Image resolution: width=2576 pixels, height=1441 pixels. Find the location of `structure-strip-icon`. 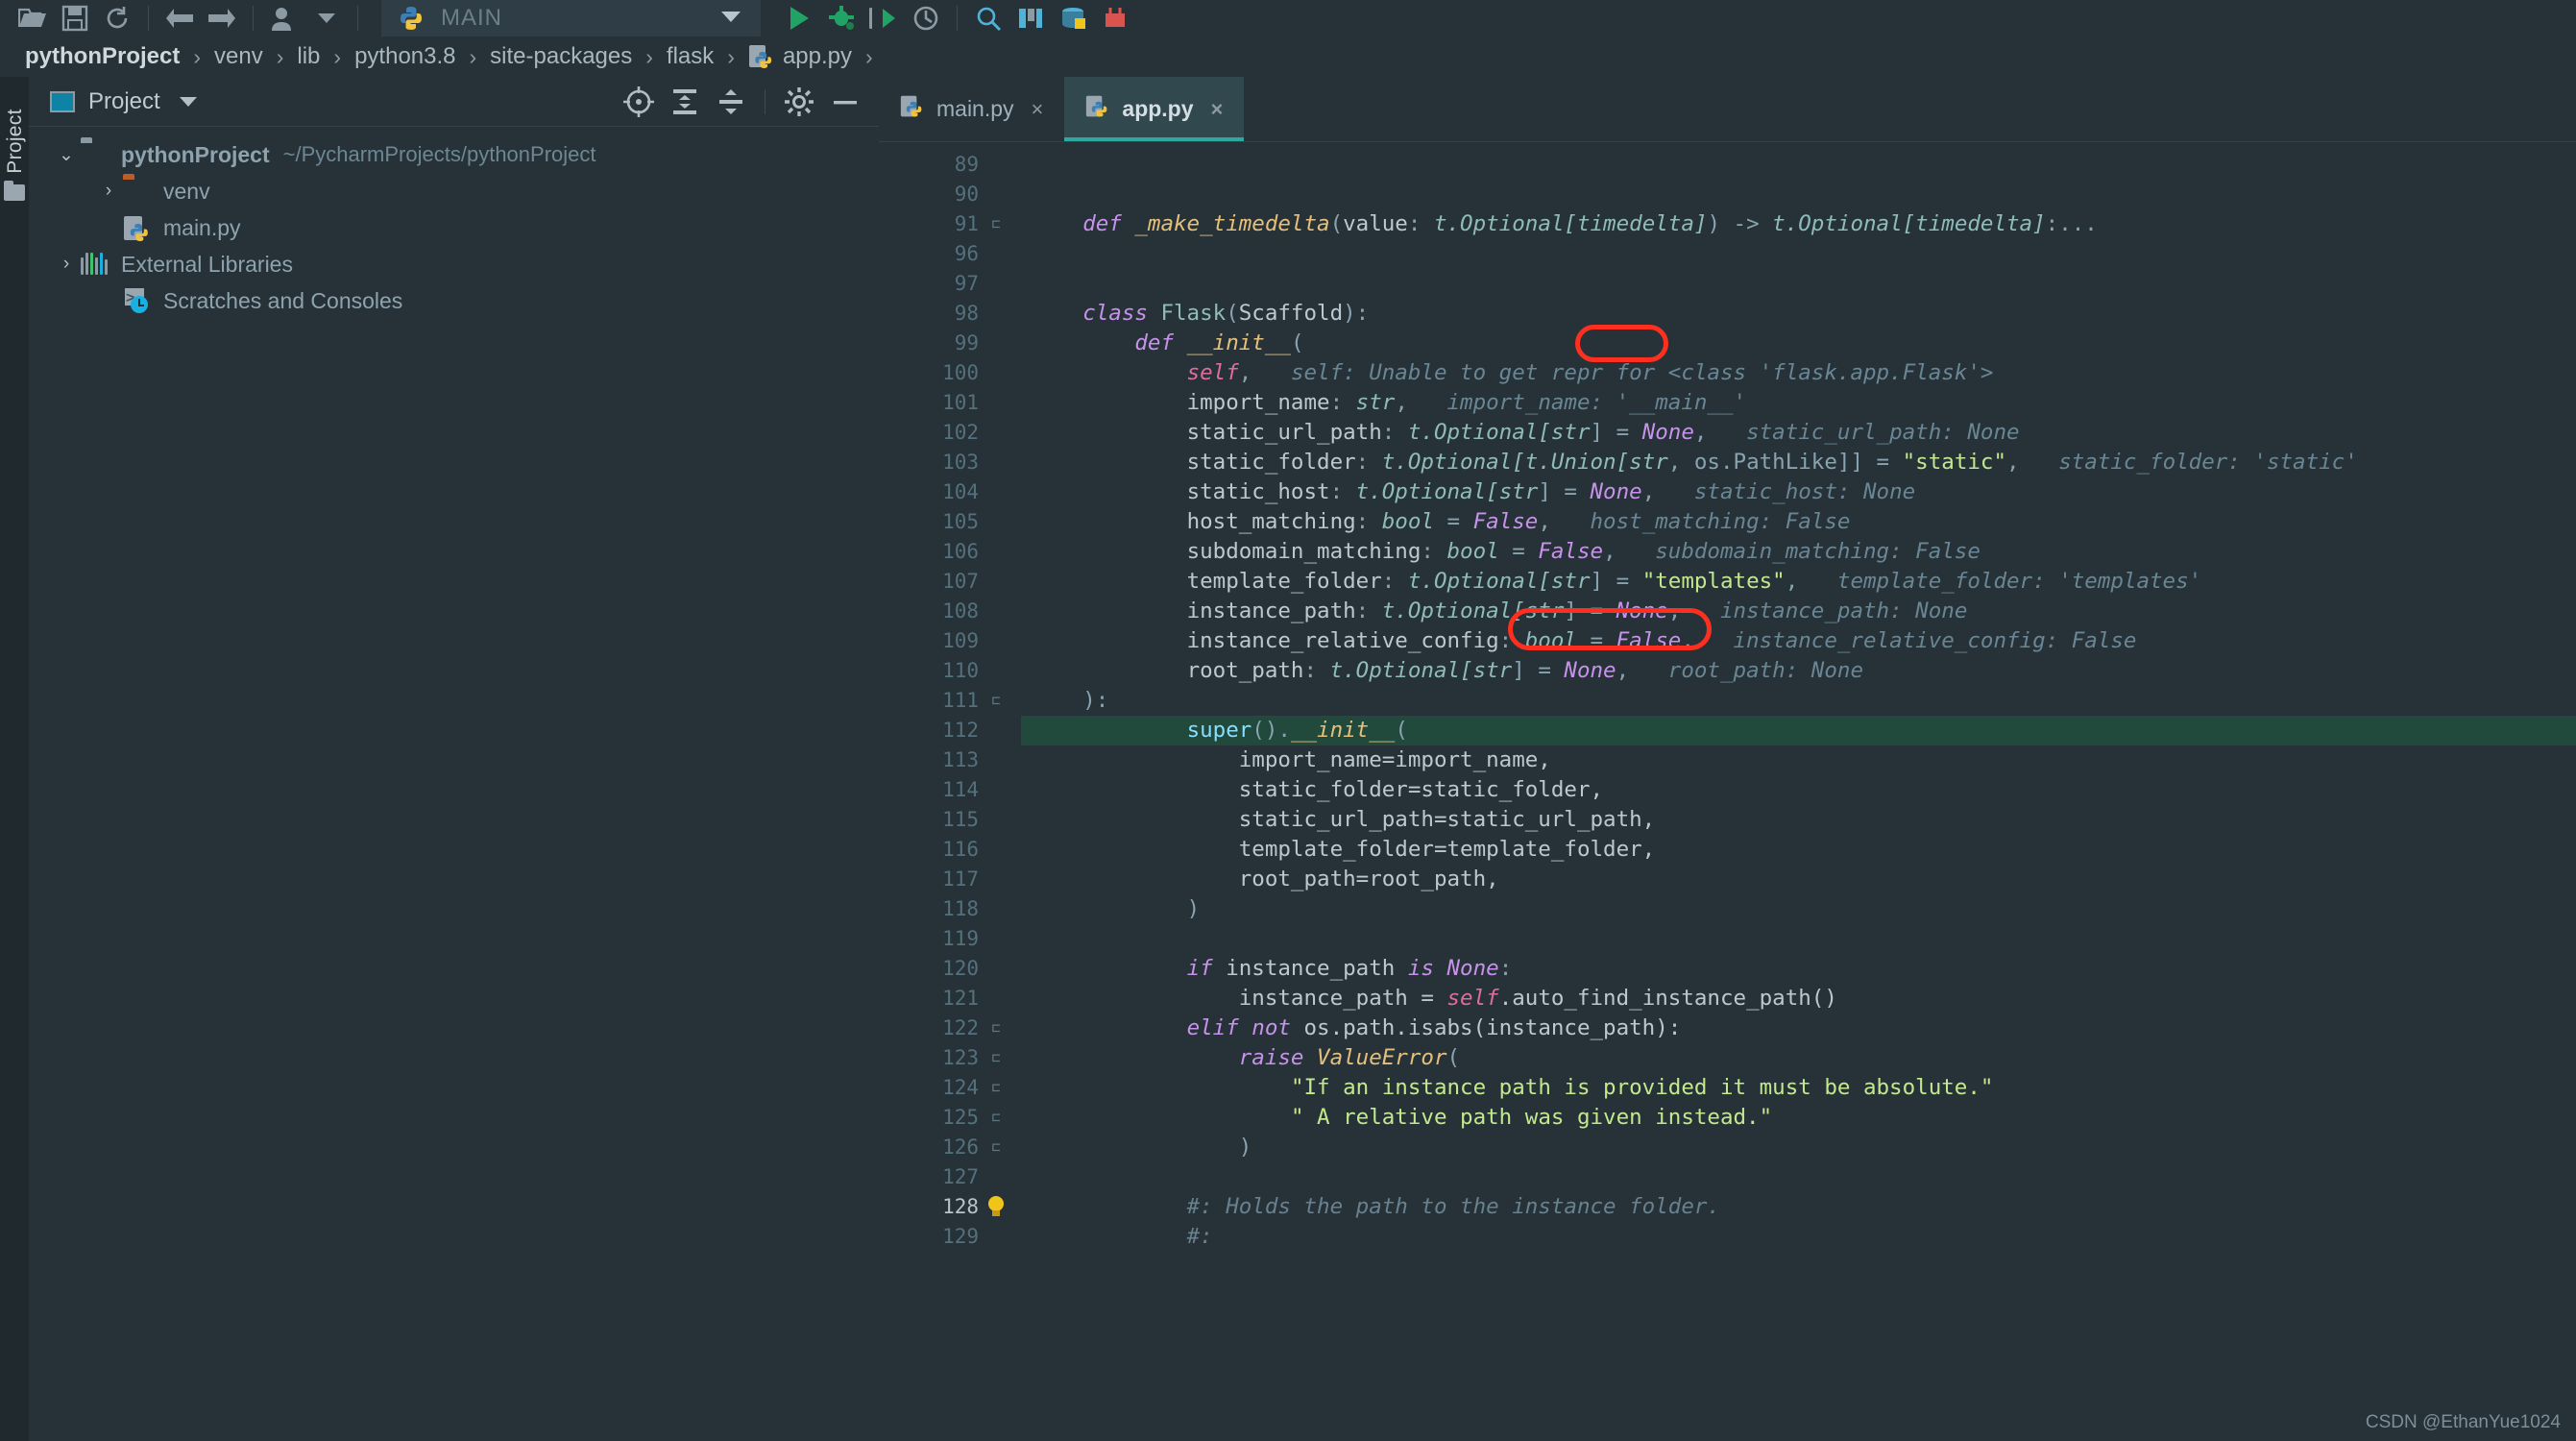

structure-strip-icon is located at coordinates (14, 191).